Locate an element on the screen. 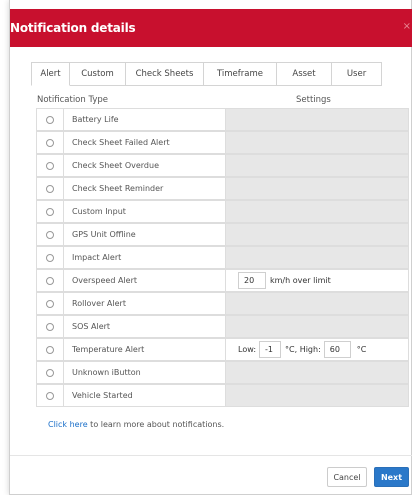  radio-impact-alert is located at coordinates (50, 257).